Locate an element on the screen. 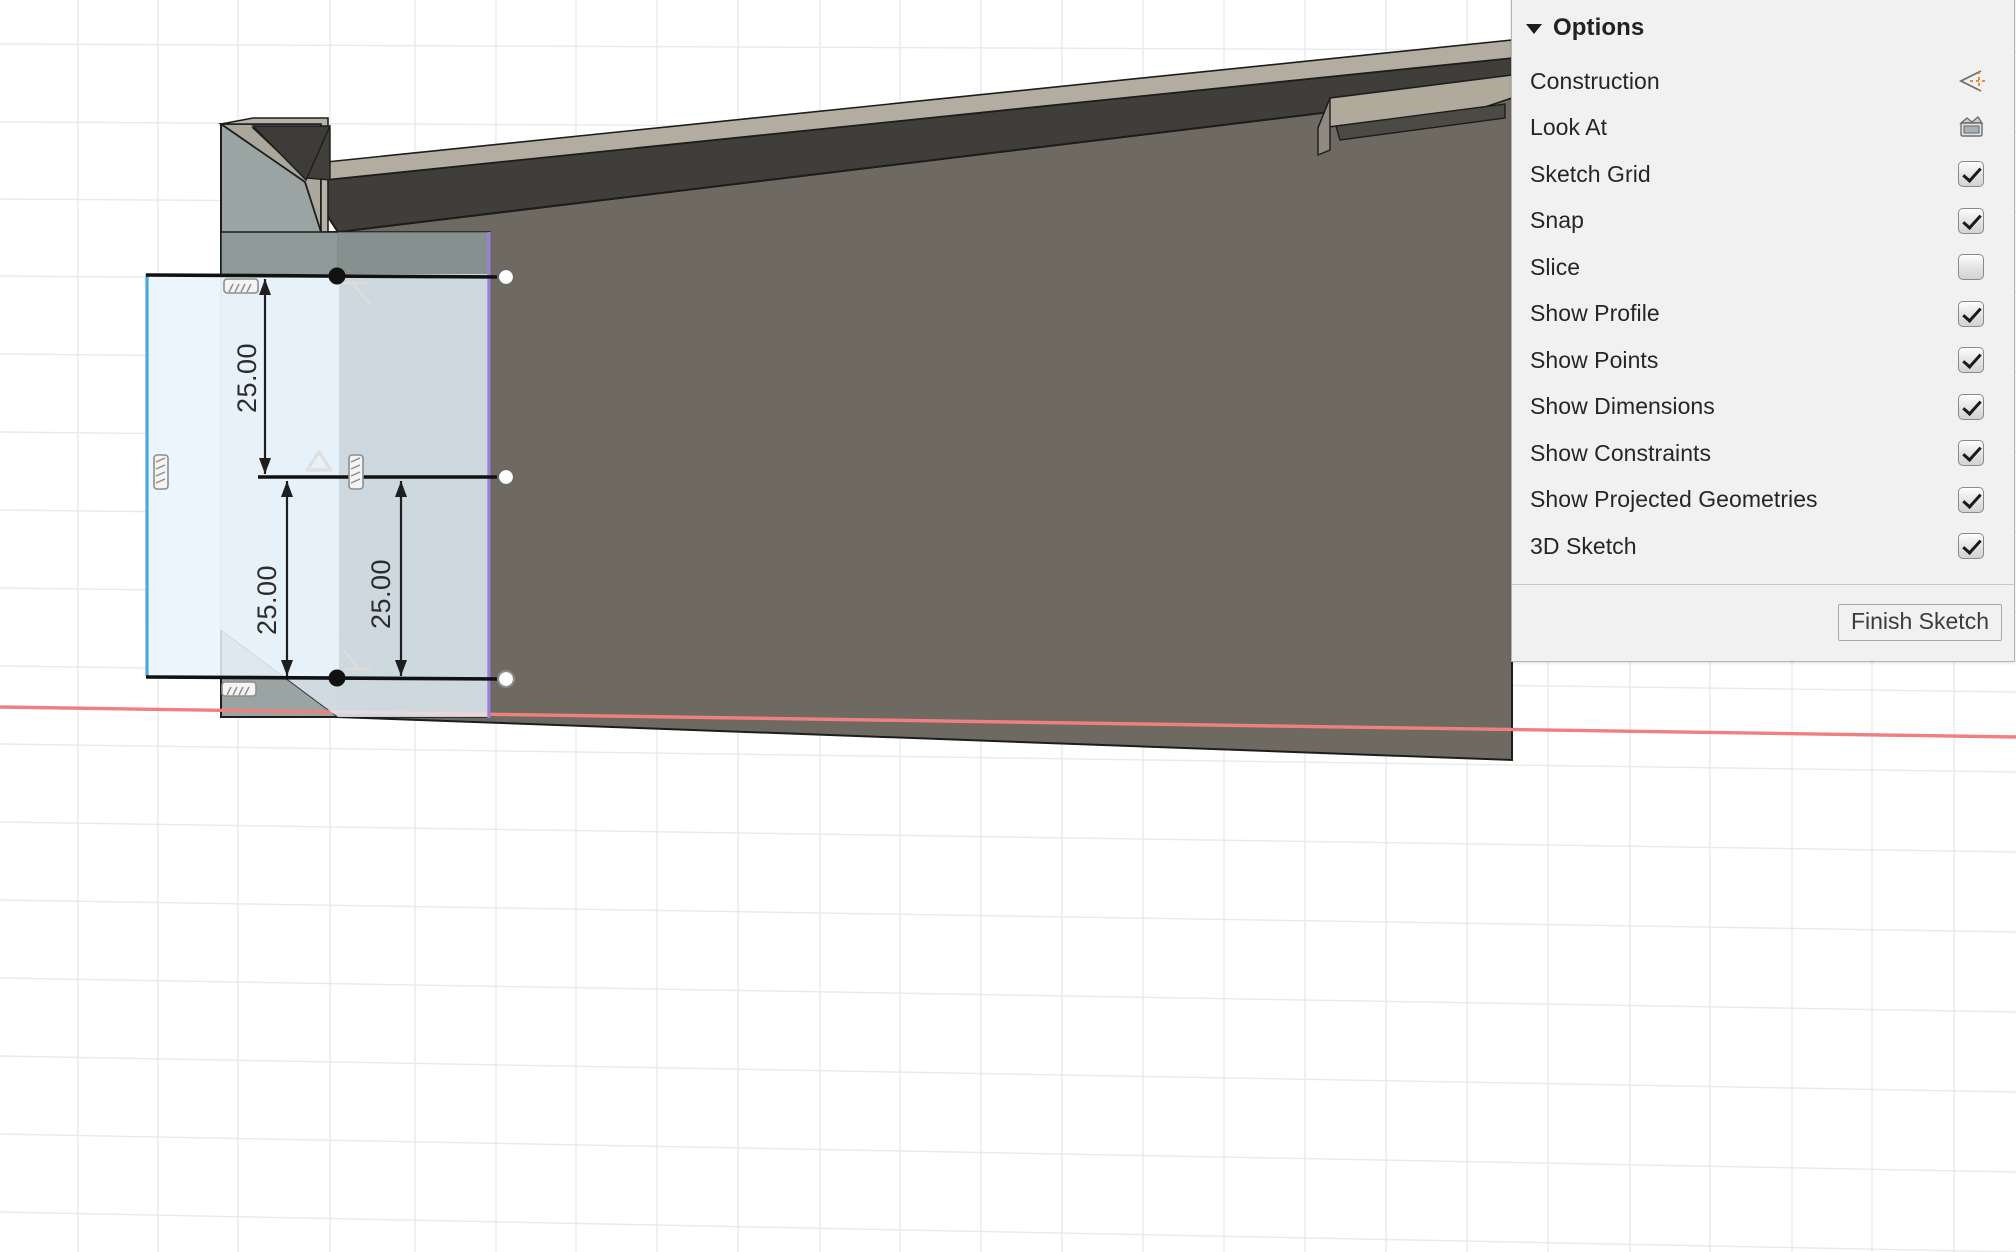 The height and width of the screenshot is (1252, 2016). snap-checkbox is located at coordinates (1971, 221).